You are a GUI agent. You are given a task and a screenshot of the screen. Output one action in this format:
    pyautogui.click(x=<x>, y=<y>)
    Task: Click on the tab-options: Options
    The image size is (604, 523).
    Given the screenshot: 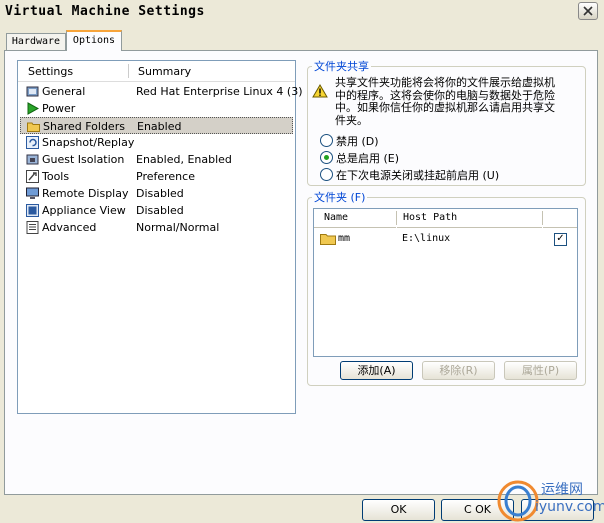 What is the action you would take?
    pyautogui.click(x=94, y=40)
    